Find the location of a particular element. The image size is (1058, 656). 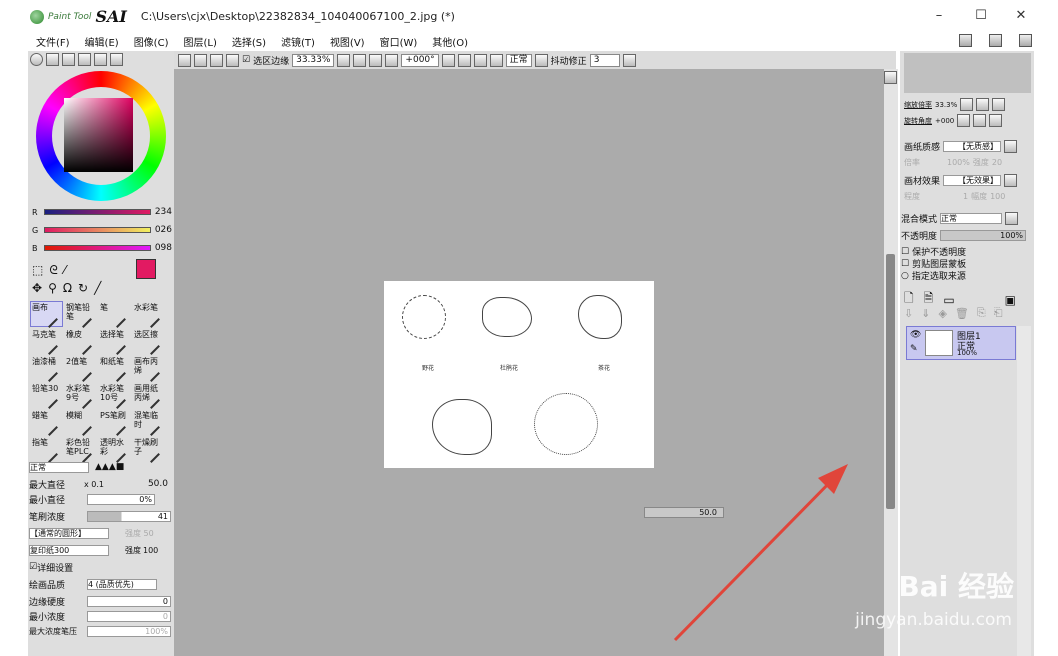

red-annotation-arrow is located at coordinates (760, 553).